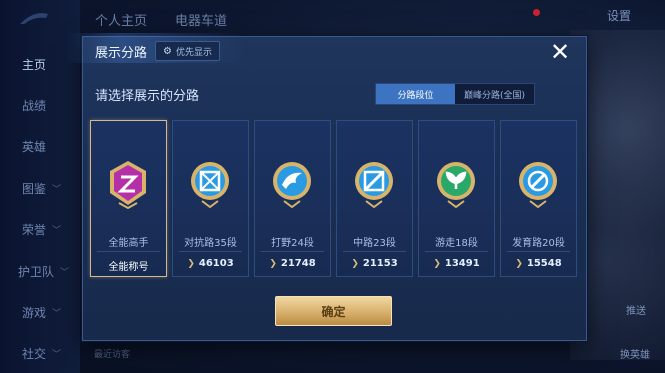 The image size is (665, 373). Describe the element at coordinates (538, 185) in the screenshot. I see `farm-lane-badge-icon` at that location.